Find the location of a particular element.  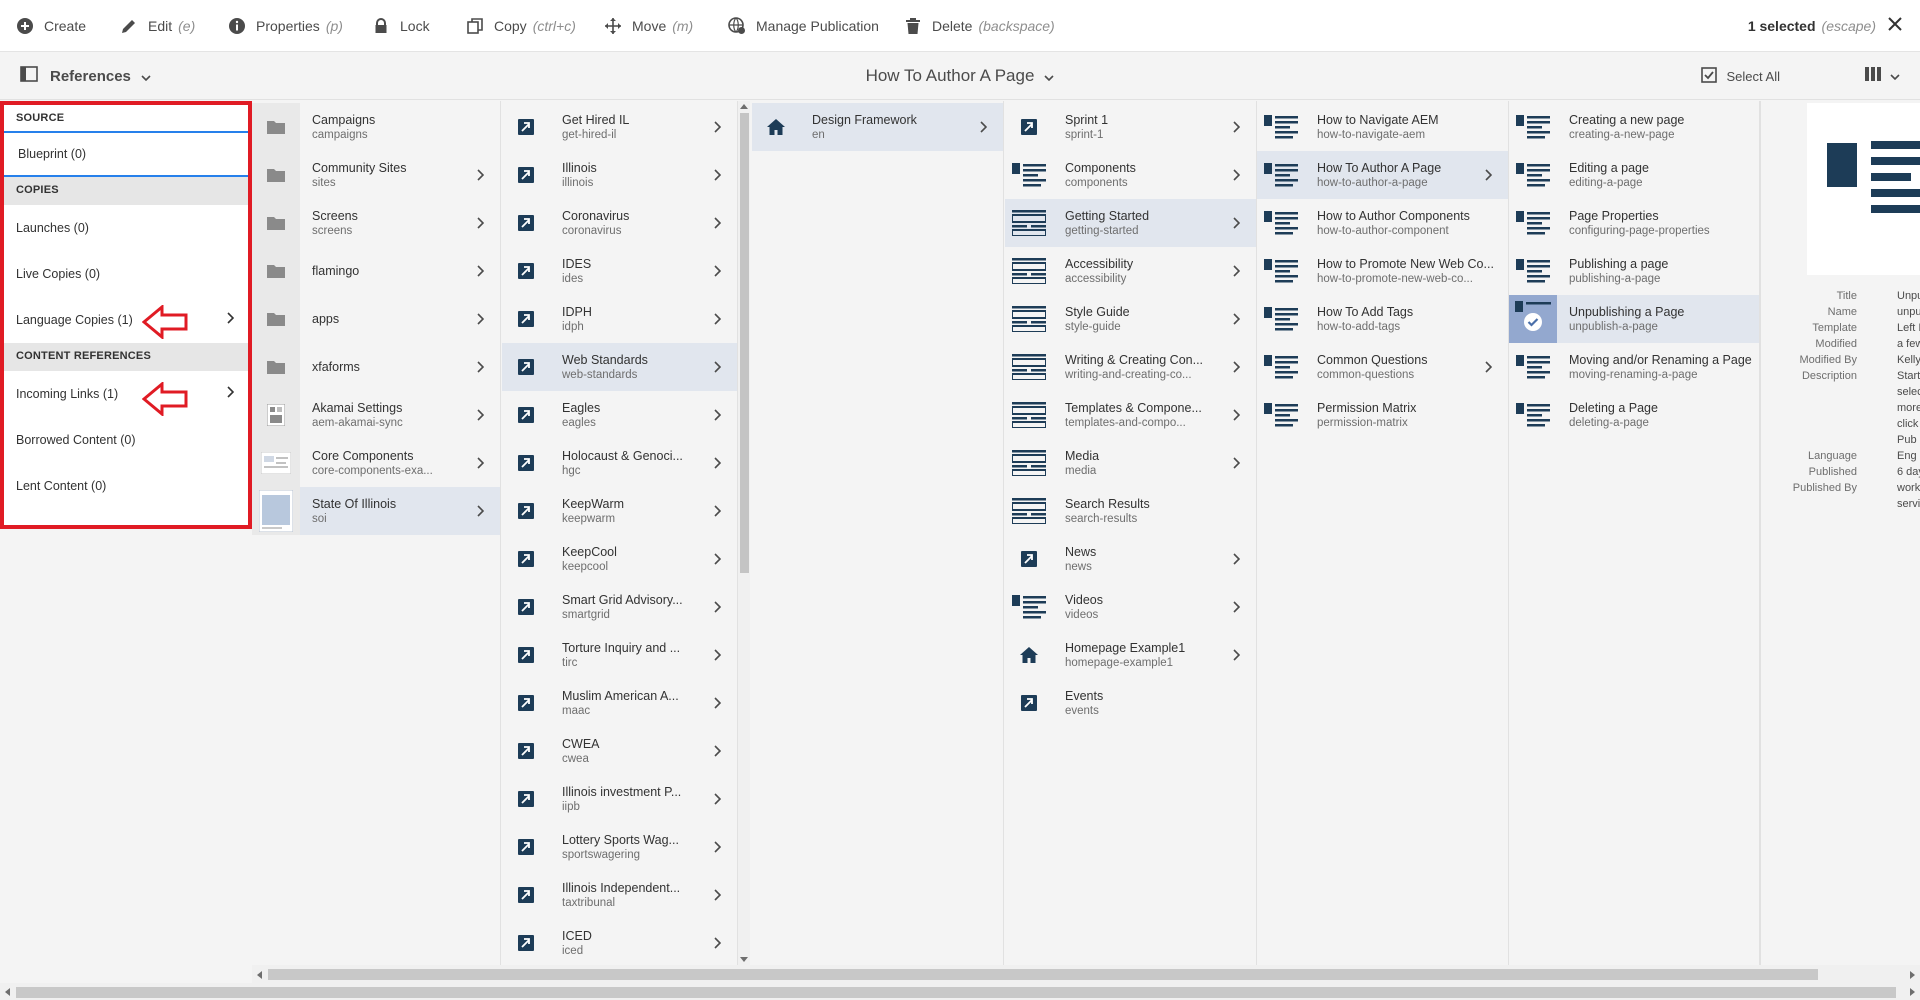

delete-button: Delete (backspace) is located at coordinates (979, 26).